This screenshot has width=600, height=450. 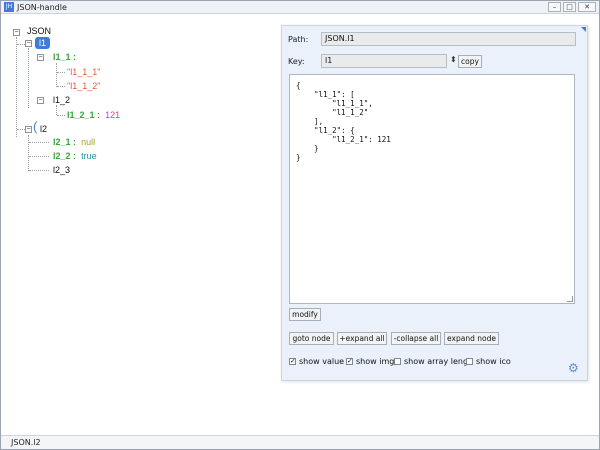 What do you see at coordinates (42, 7) in the screenshot?
I see `window-title: JSON-handle` at bounding box center [42, 7].